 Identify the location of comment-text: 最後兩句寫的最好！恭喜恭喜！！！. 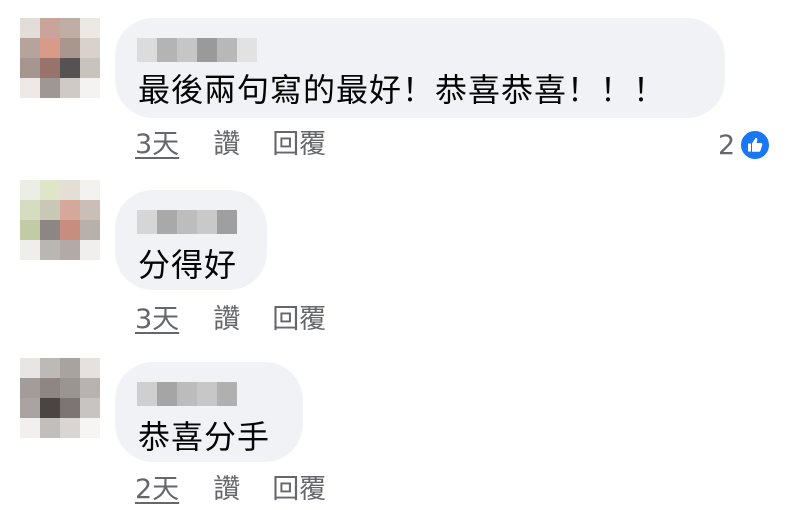
(402, 90).